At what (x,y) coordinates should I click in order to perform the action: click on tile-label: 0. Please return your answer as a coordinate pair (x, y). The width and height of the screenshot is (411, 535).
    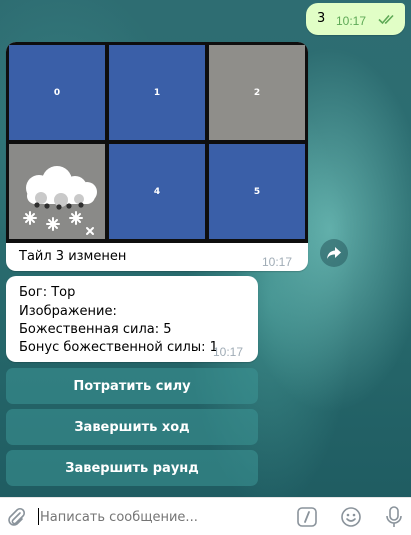
    Looking at the image, I should click on (57, 92).